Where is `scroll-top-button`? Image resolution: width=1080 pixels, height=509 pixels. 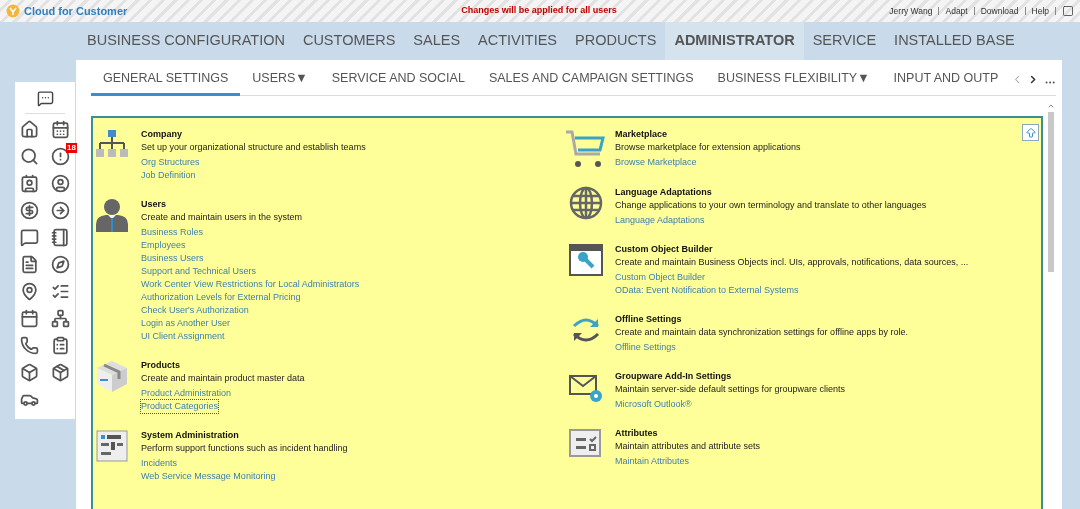 scroll-top-button is located at coordinates (1030, 132).